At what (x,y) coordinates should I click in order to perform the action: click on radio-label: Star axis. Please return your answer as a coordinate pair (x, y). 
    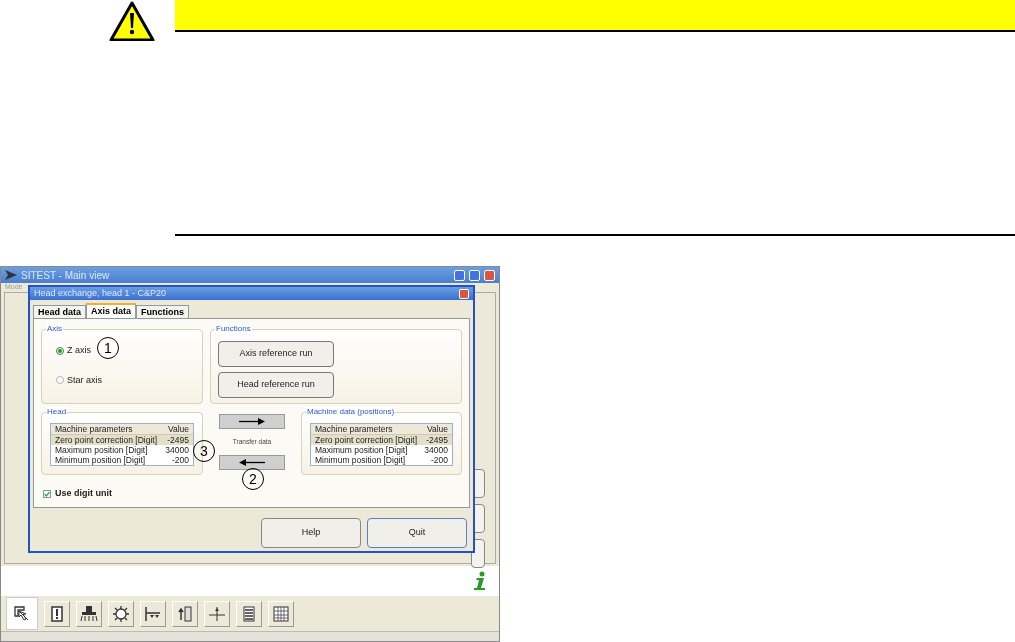
    Looking at the image, I should click on (84, 380).